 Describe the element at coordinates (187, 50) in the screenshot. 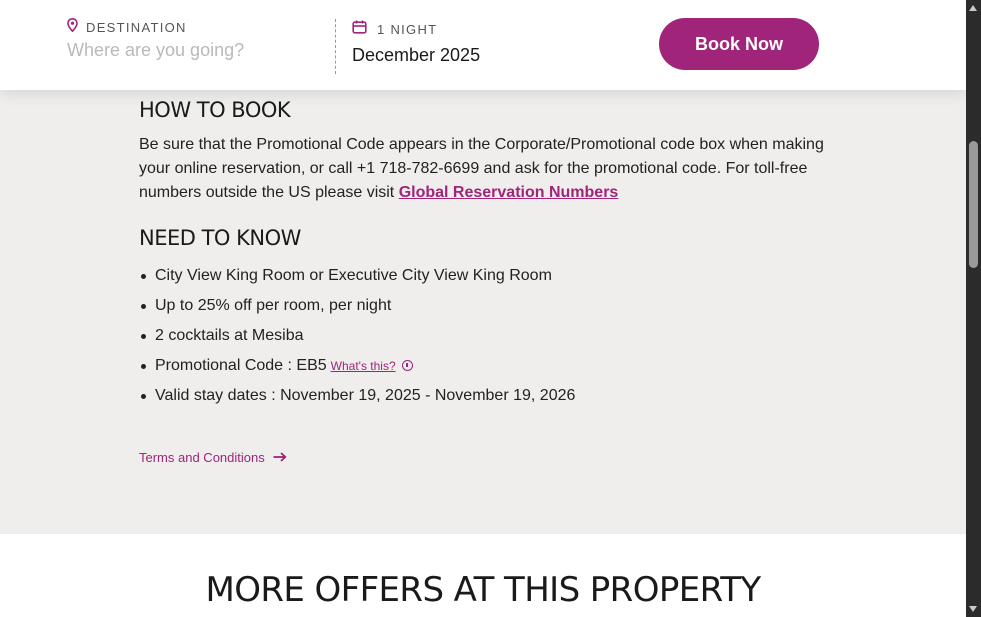

I see `destination-input` at that location.